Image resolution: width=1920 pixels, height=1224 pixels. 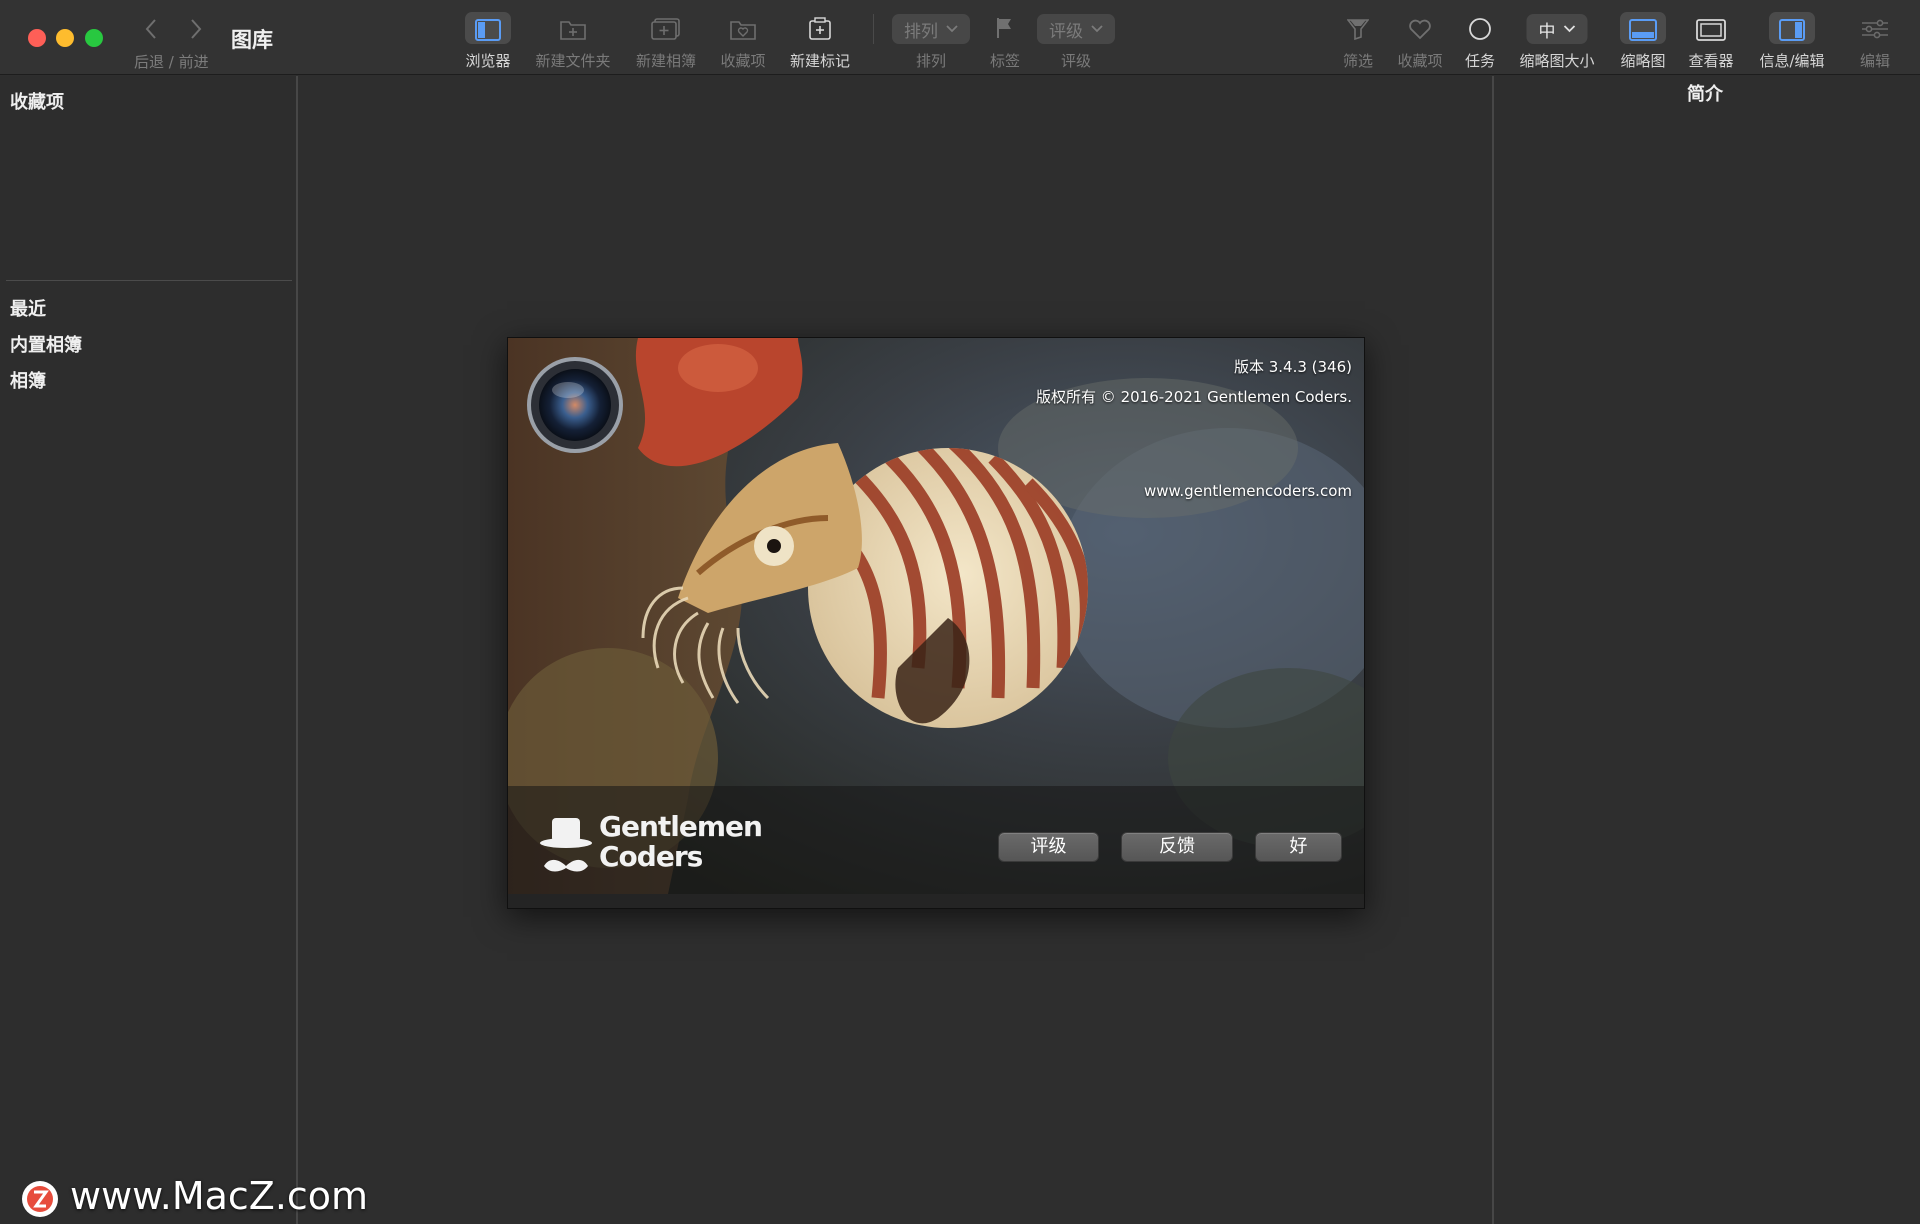 I want to click on thumbnail-size-popup-button: 中, so click(x=1557, y=29).